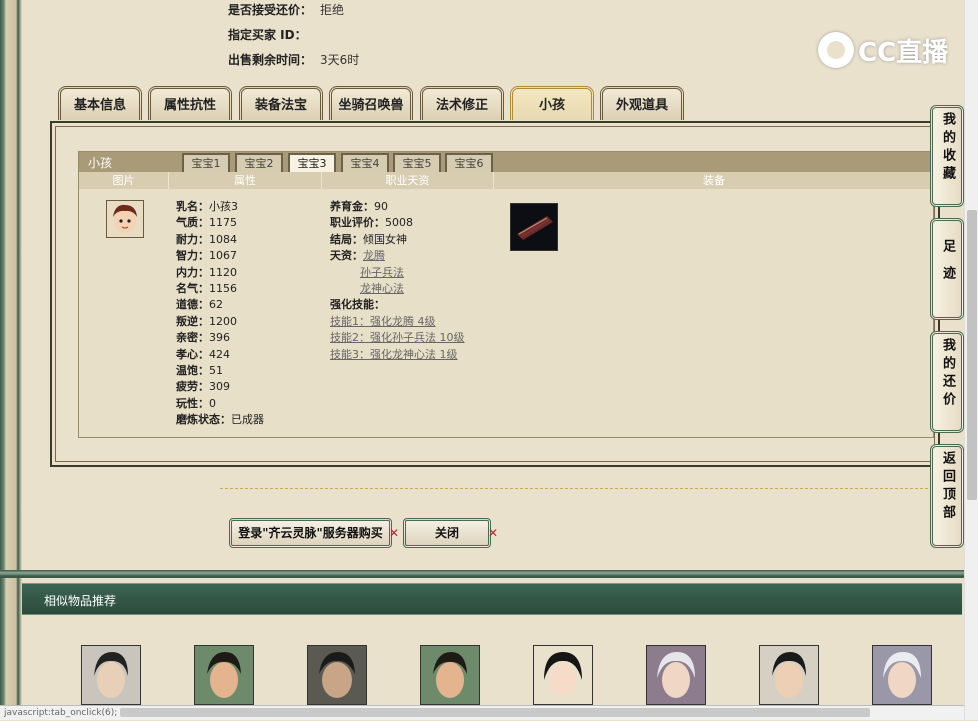  Describe the element at coordinates (417, 162) in the screenshot. I see `subtab-baby5: 宝宝5` at that location.